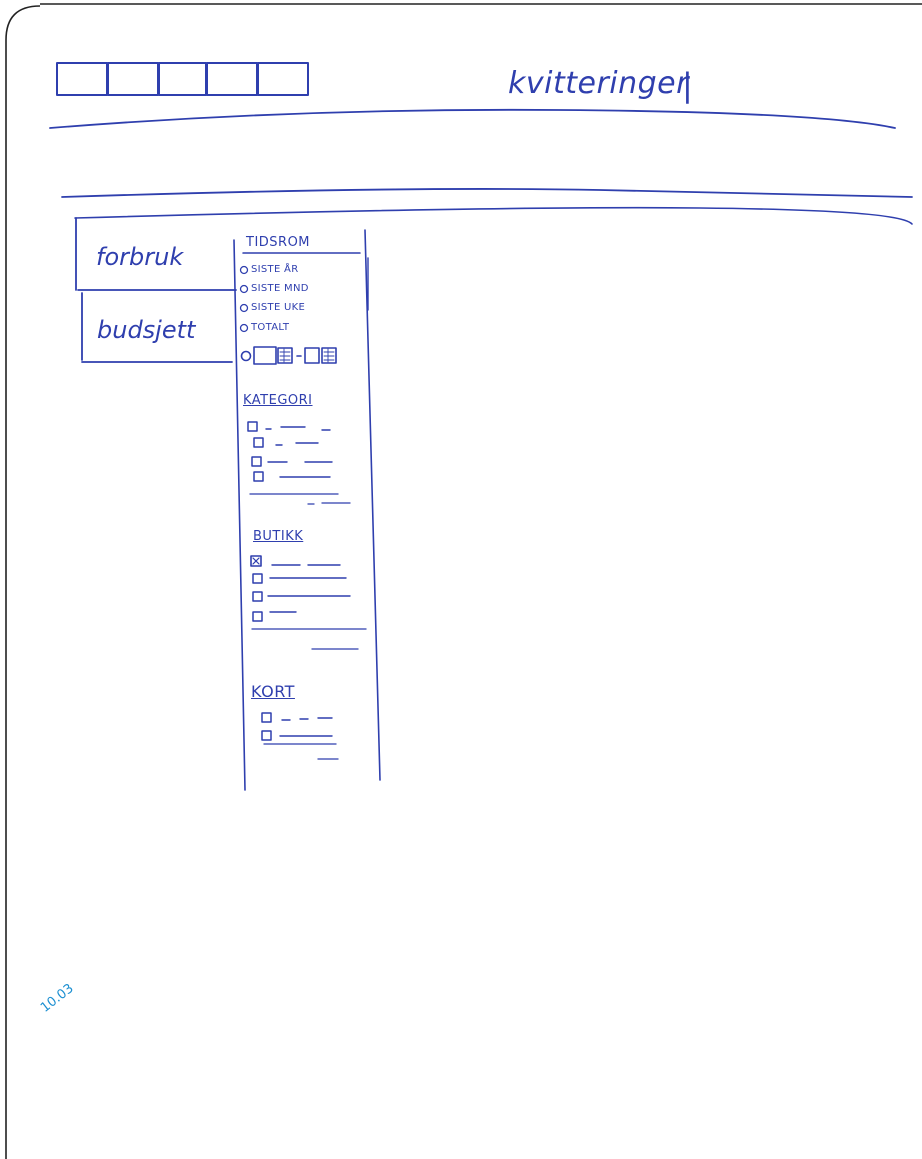  I want to click on sidebar-item-label: budsjett, so click(146, 330).